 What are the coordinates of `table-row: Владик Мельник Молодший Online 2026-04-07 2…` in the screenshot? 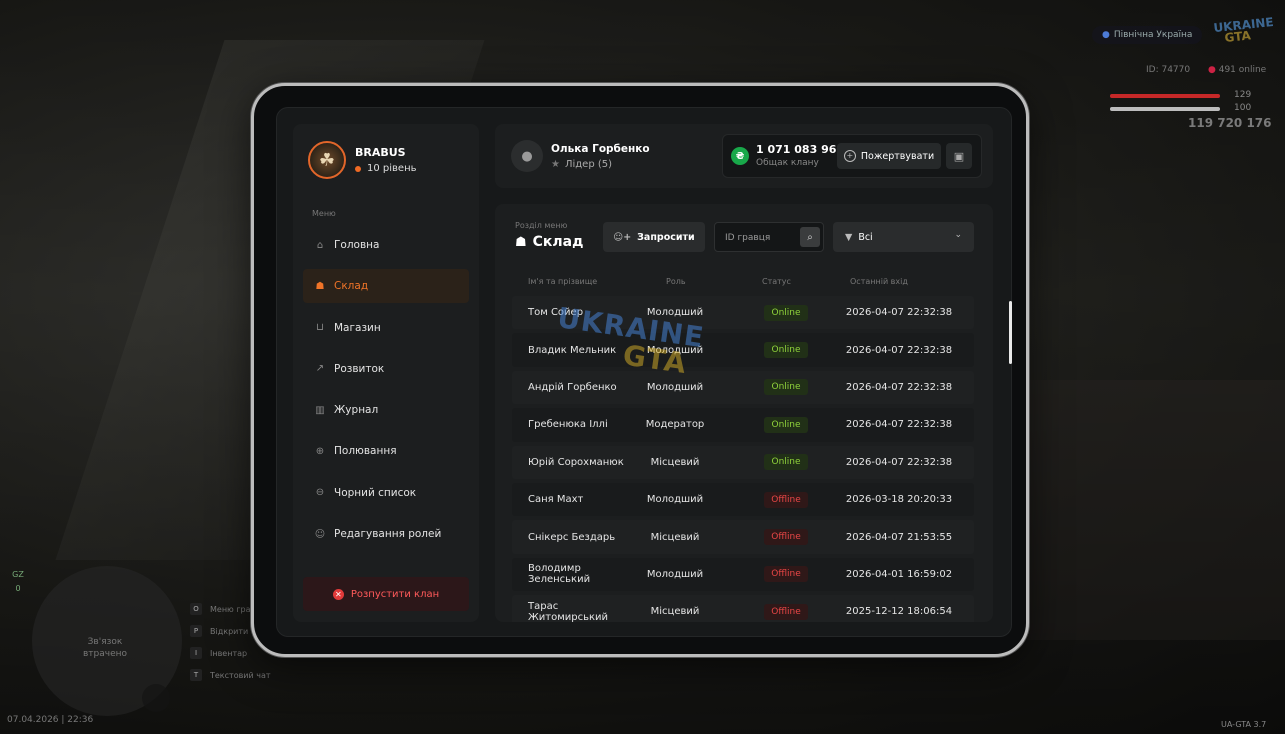 It's located at (743, 350).